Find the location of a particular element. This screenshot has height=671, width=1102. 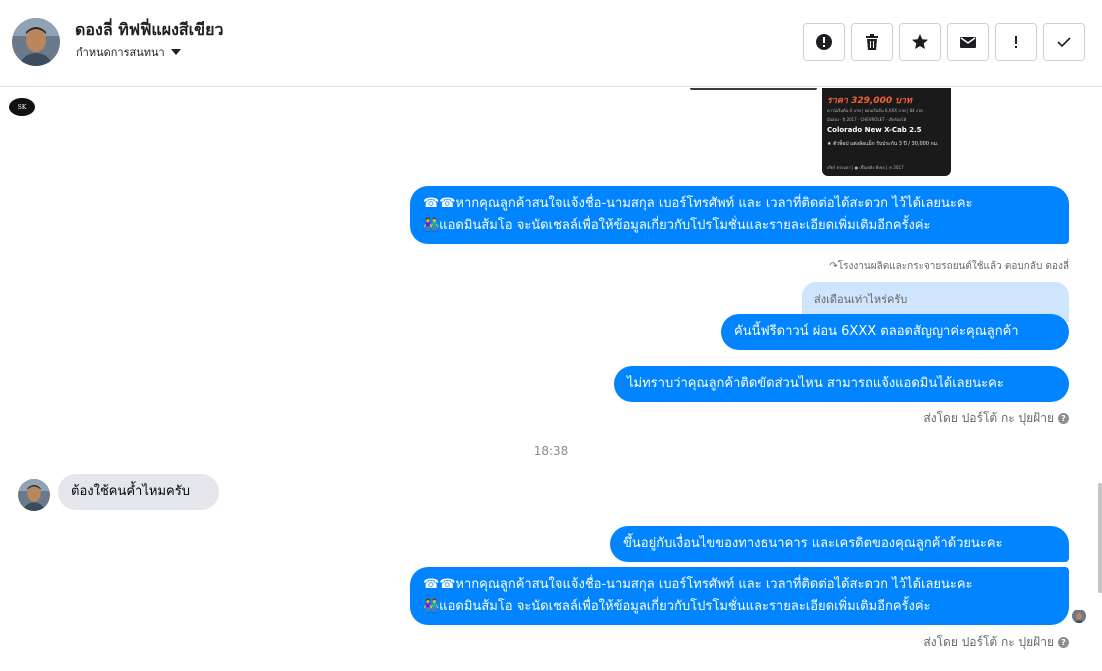

mail-button is located at coordinates (968, 42).